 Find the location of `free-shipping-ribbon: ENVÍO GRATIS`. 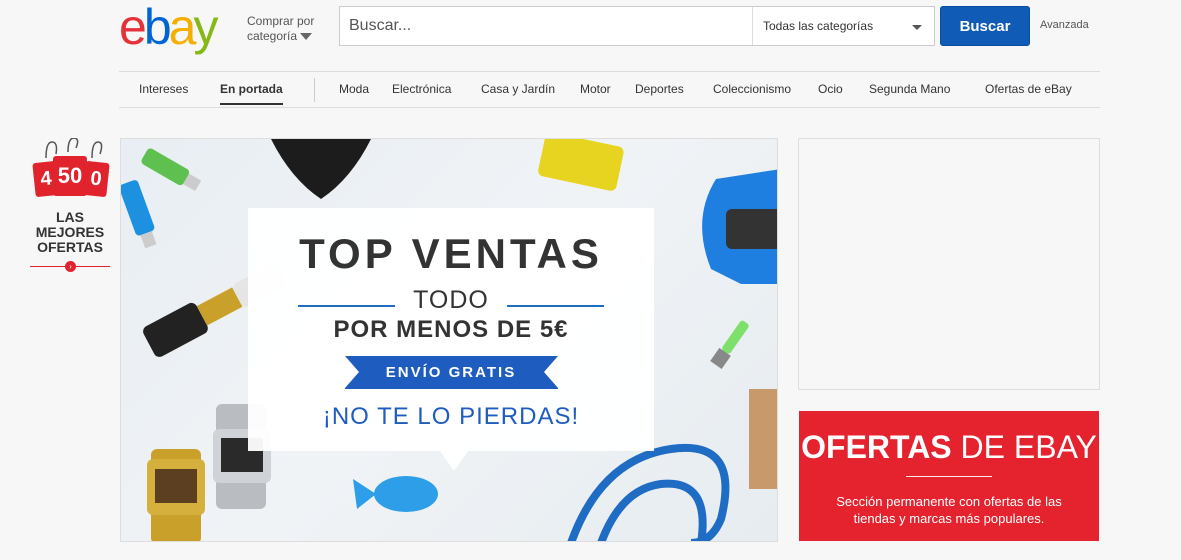

free-shipping-ribbon: ENVÍO GRATIS is located at coordinates (451, 372).